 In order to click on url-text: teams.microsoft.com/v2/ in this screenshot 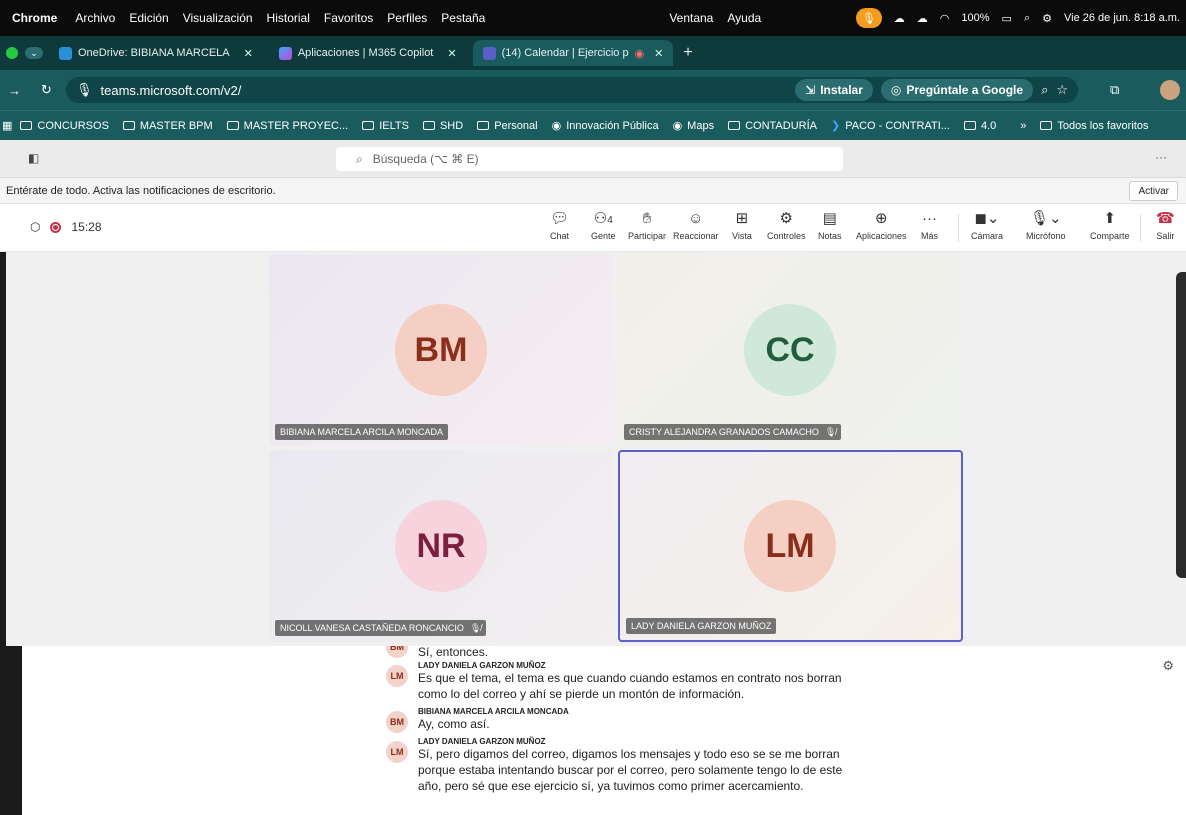, I will do `click(171, 90)`.